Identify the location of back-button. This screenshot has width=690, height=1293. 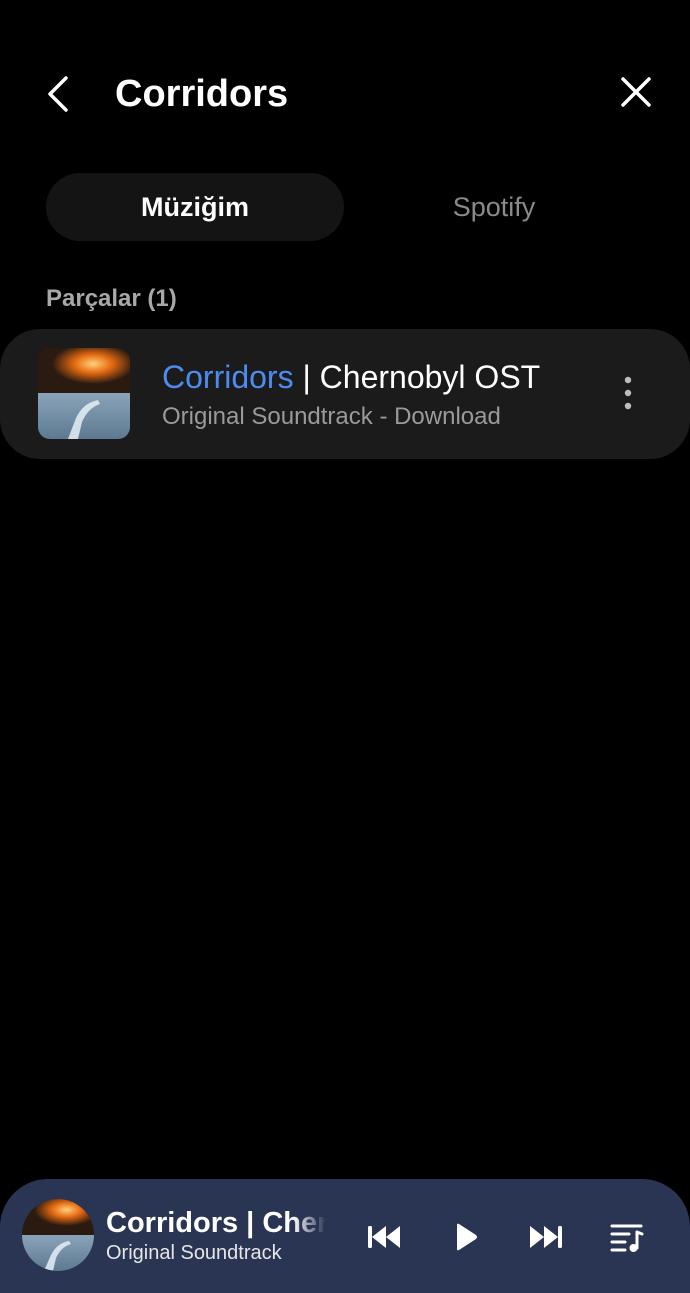
(60, 94).